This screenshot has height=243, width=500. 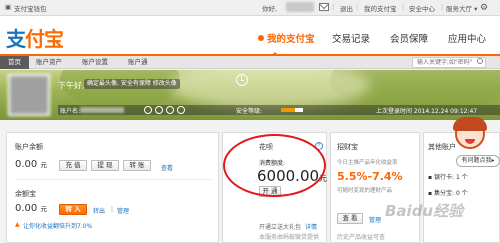 What do you see at coordinates (138, 62) in the screenshot?
I see `tab-account-link: 账户通` at bounding box center [138, 62].